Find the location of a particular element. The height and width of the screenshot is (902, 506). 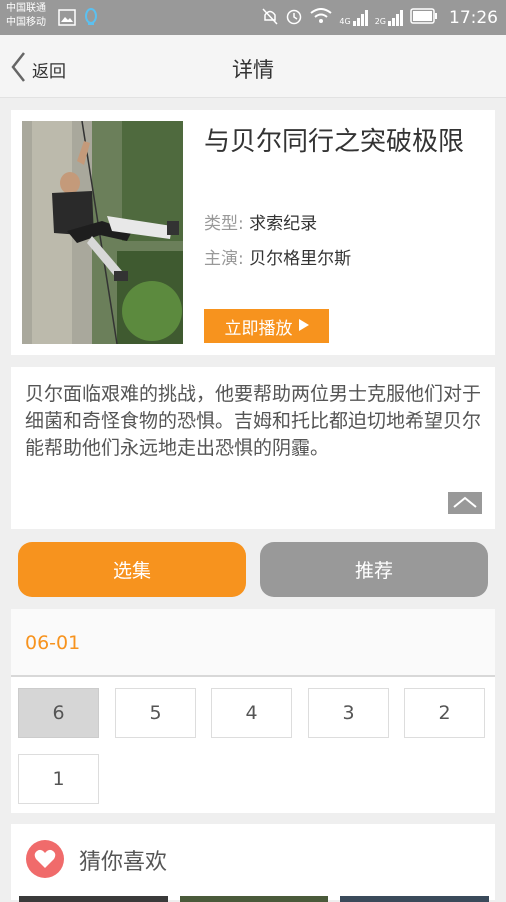

episode-grid: 6 5 4 3 2 1 is located at coordinates (253, 745).